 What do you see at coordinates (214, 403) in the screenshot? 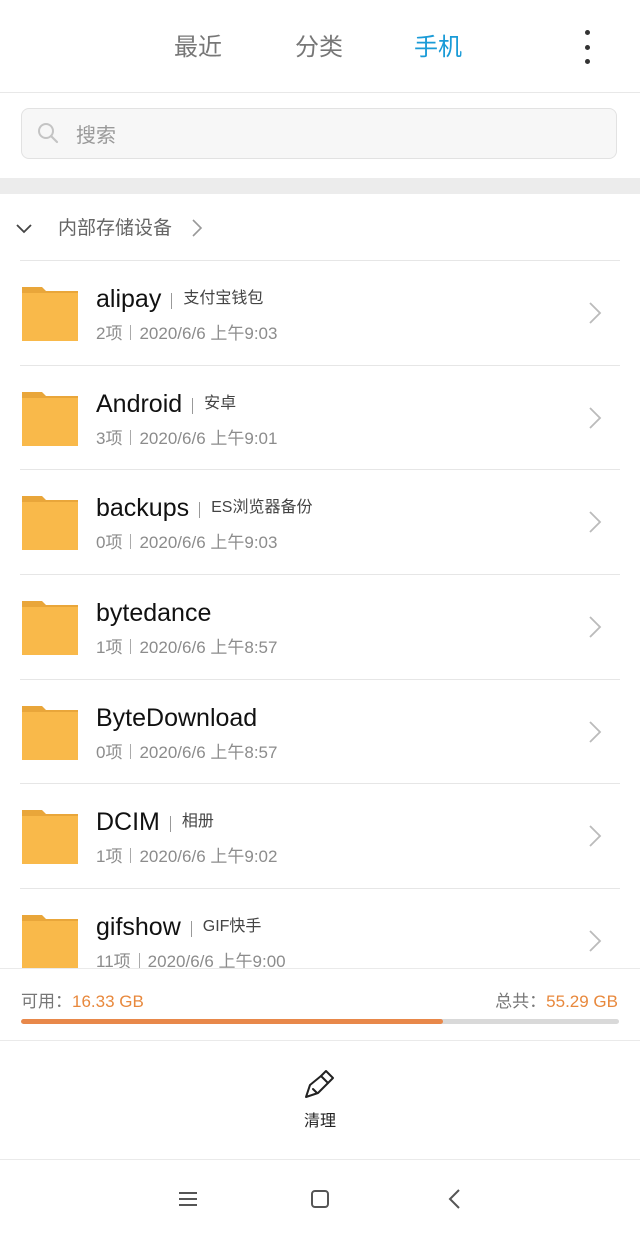
I see `file-alias: 安卓` at bounding box center [214, 403].